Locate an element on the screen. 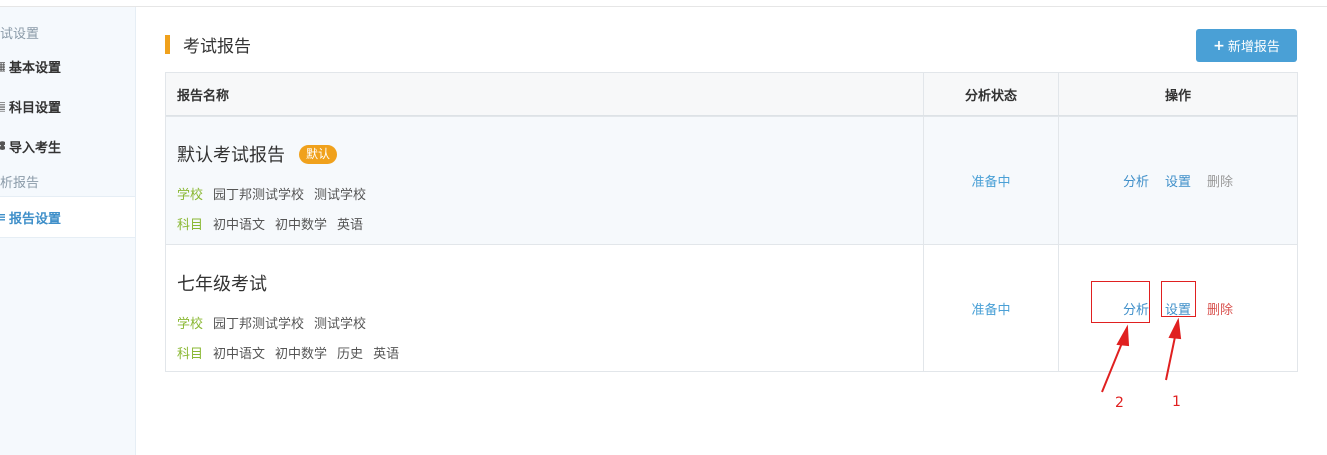 The height and width of the screenshot is (455, 1327). actions-cell: 分析 设置 删除 is located at coordinates (1177, 180).